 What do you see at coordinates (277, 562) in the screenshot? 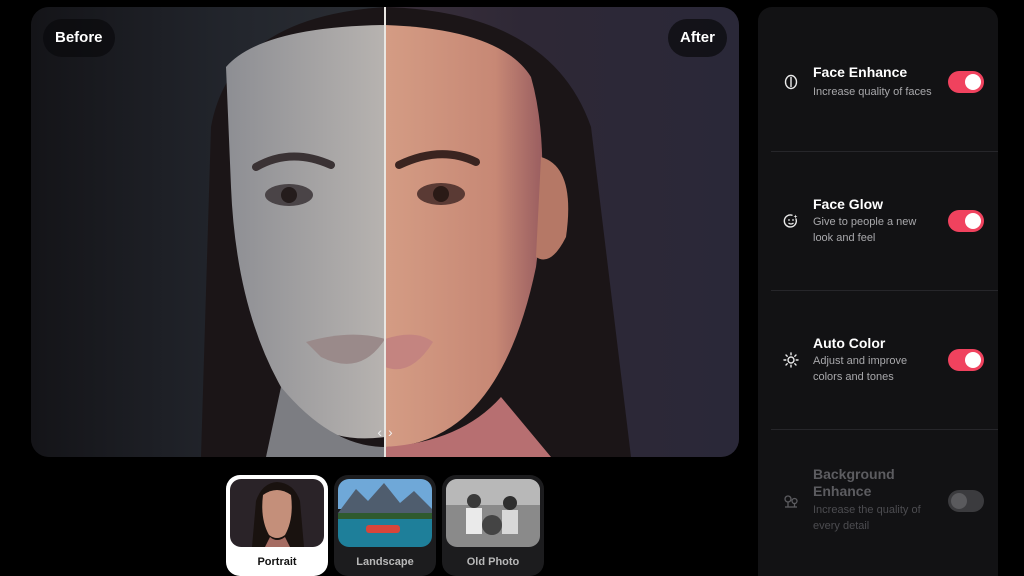
I see `sample-portrait-label: Portrait` at bounding box center [277, 562].